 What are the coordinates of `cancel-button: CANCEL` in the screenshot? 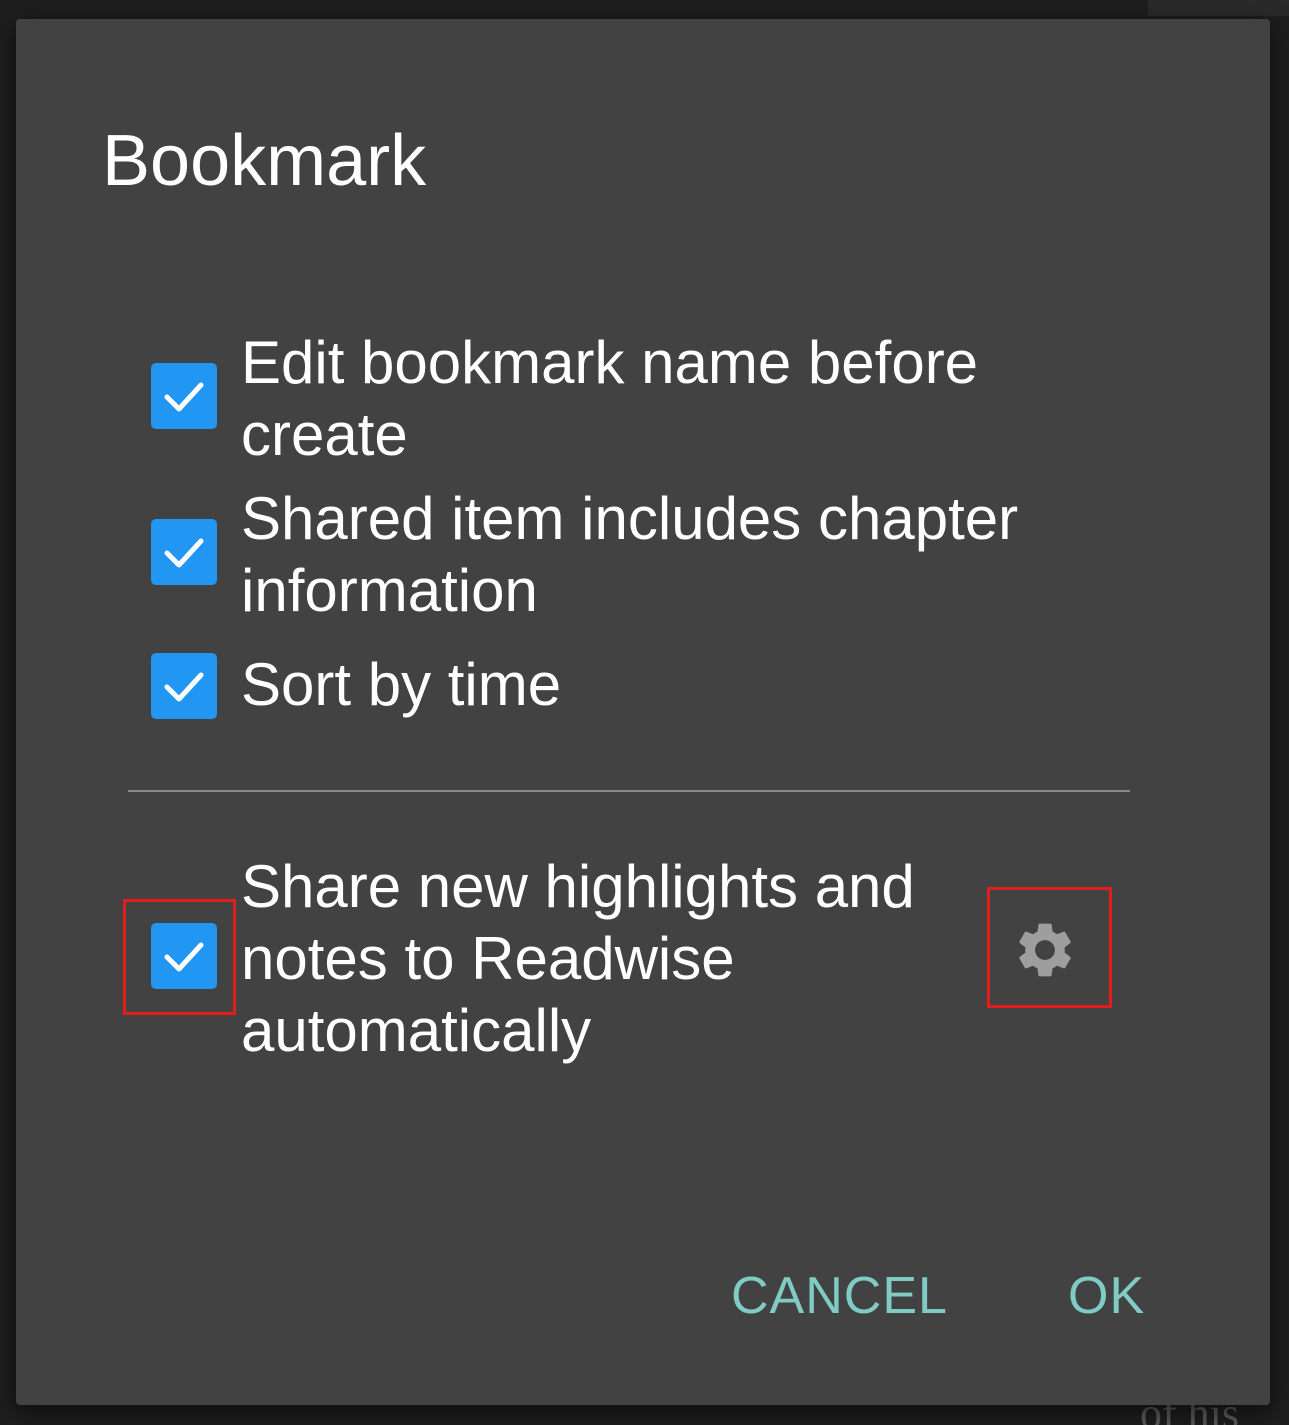 It's located at (839, 1296).